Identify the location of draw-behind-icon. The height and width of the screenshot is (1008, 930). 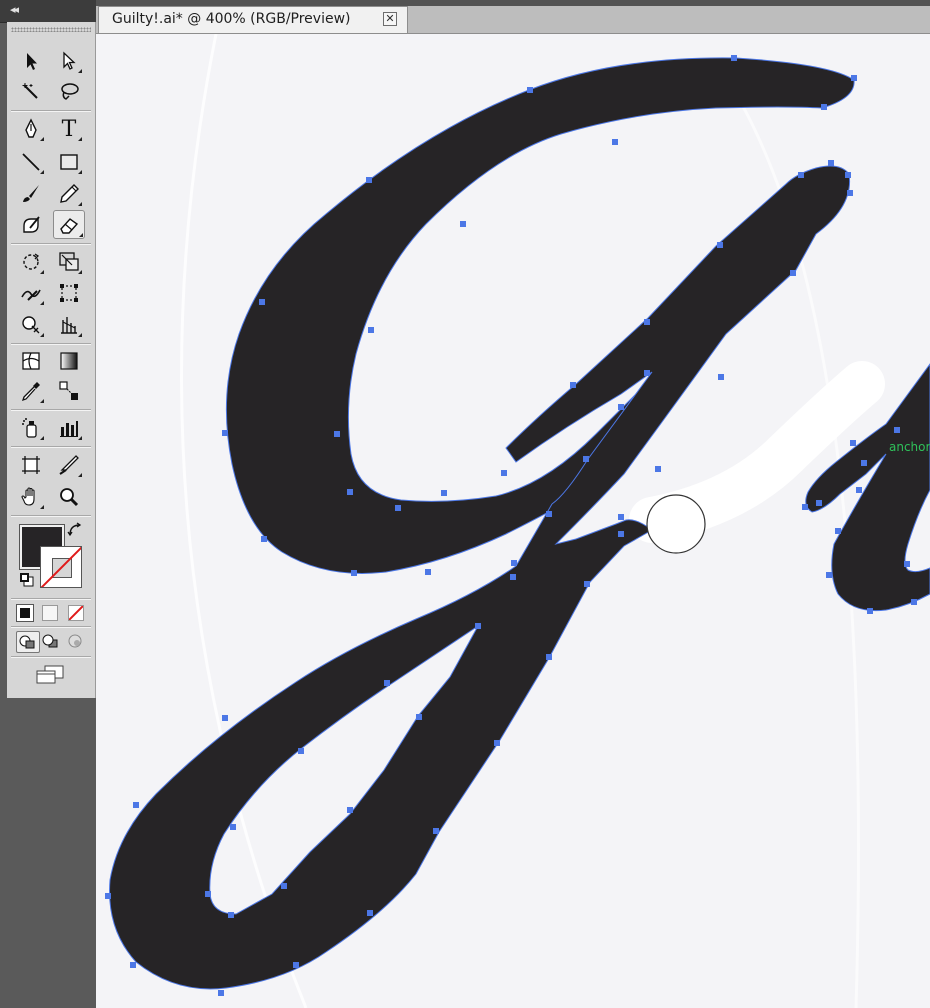
(50, 641).